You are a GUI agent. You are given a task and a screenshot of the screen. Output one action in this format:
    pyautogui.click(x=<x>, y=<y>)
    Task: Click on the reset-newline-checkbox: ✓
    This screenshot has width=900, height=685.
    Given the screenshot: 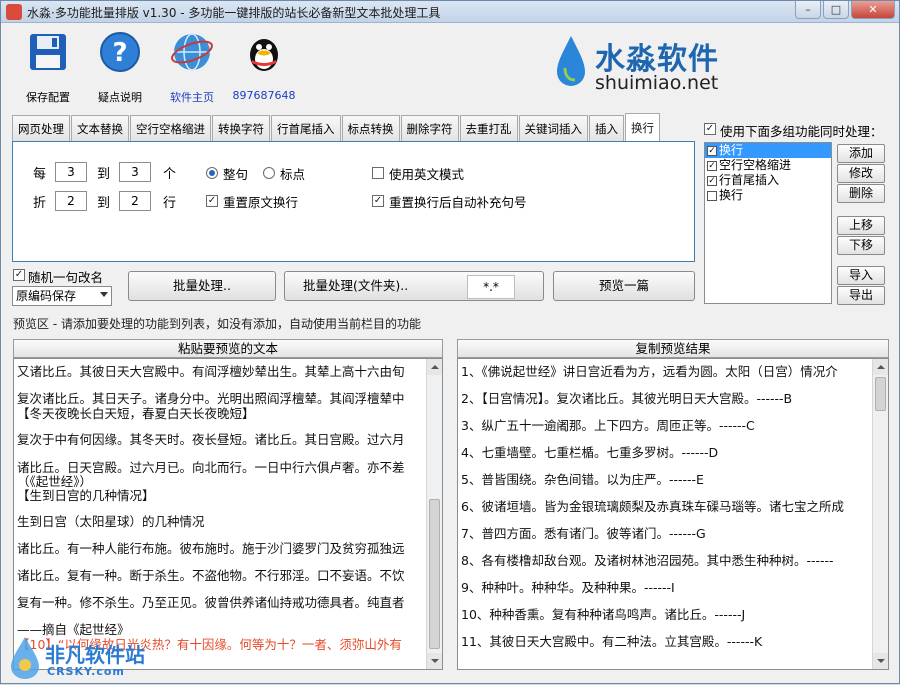 What is the action you would take?
    pyautogui.click(x=212, y=201)
    